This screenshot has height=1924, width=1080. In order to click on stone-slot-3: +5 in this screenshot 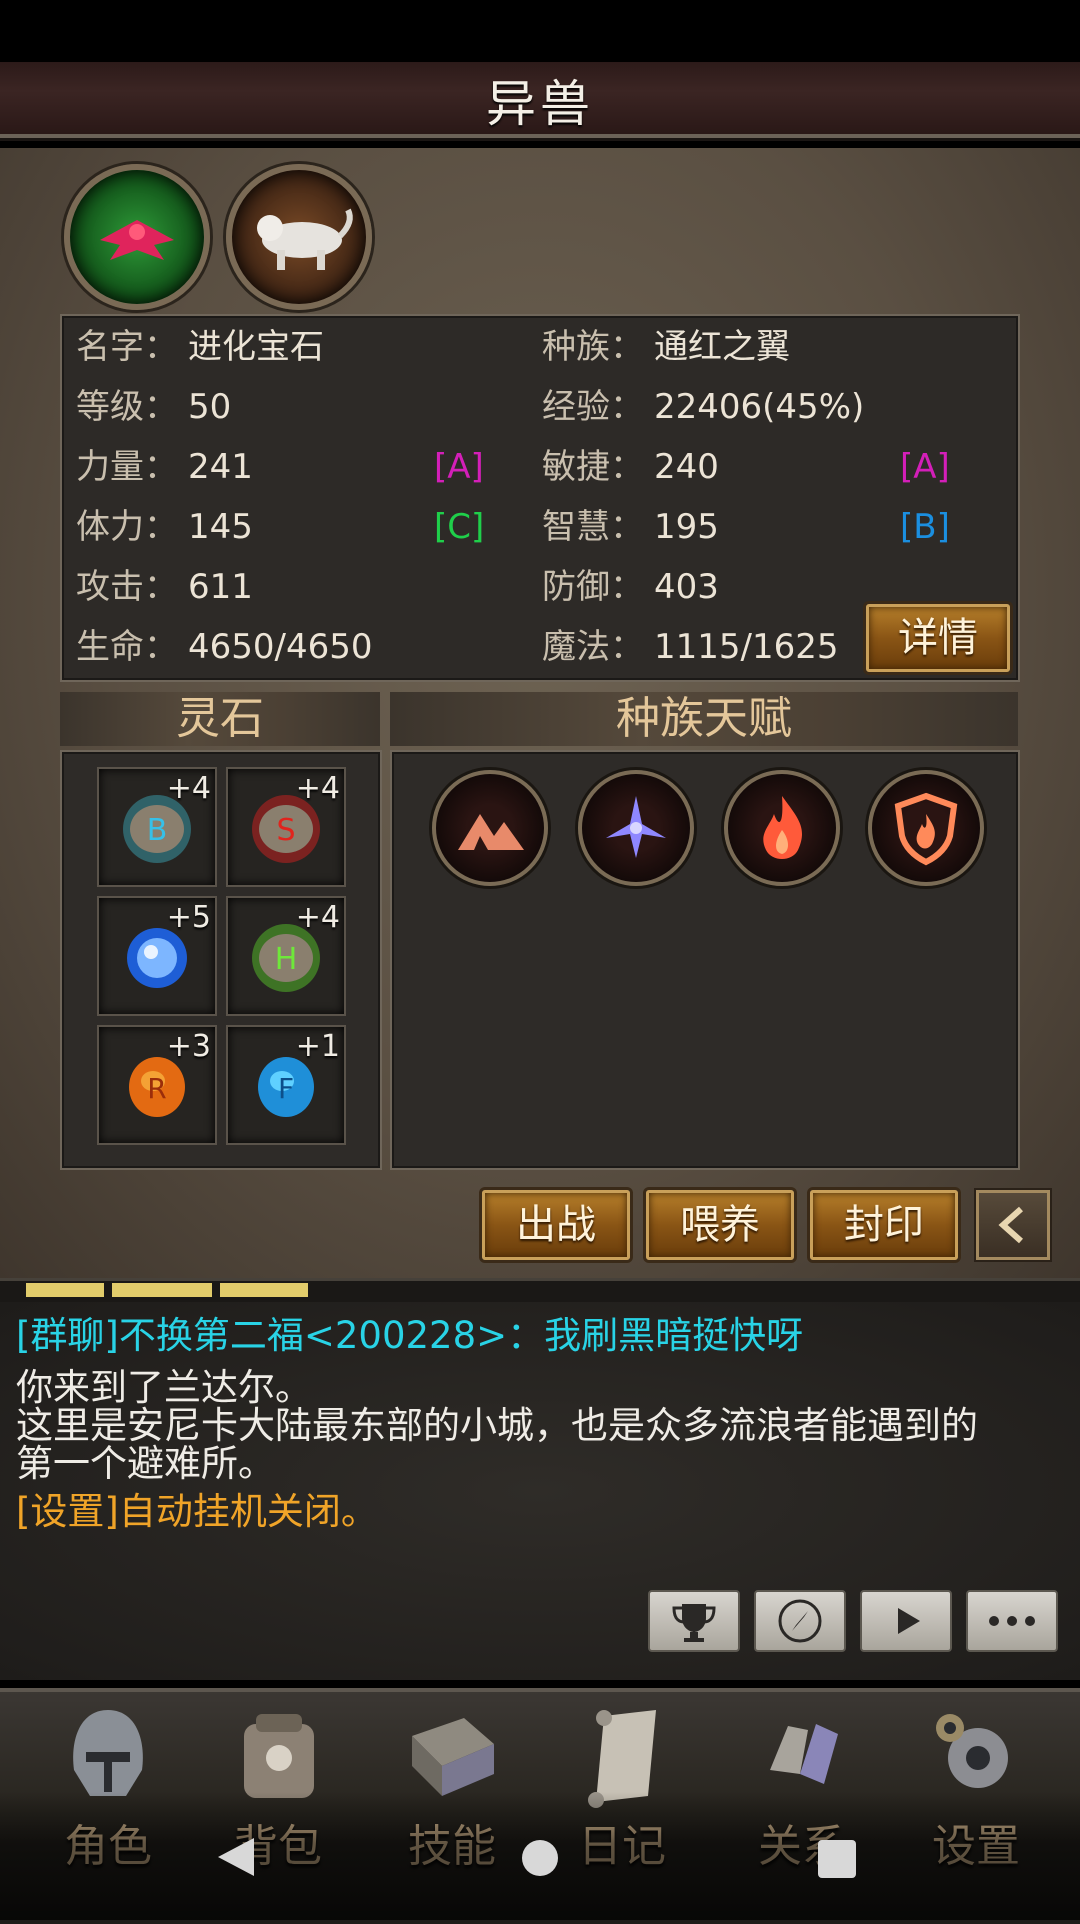, I will do `click(157, 956)`.